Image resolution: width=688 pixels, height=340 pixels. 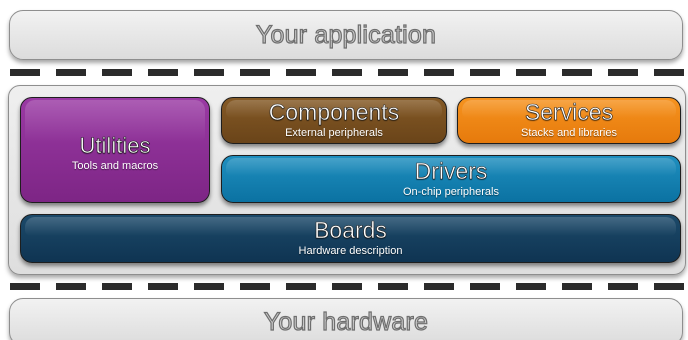 I want to click on boards-subtitle: Hardware description, so click(x=350, y=251).